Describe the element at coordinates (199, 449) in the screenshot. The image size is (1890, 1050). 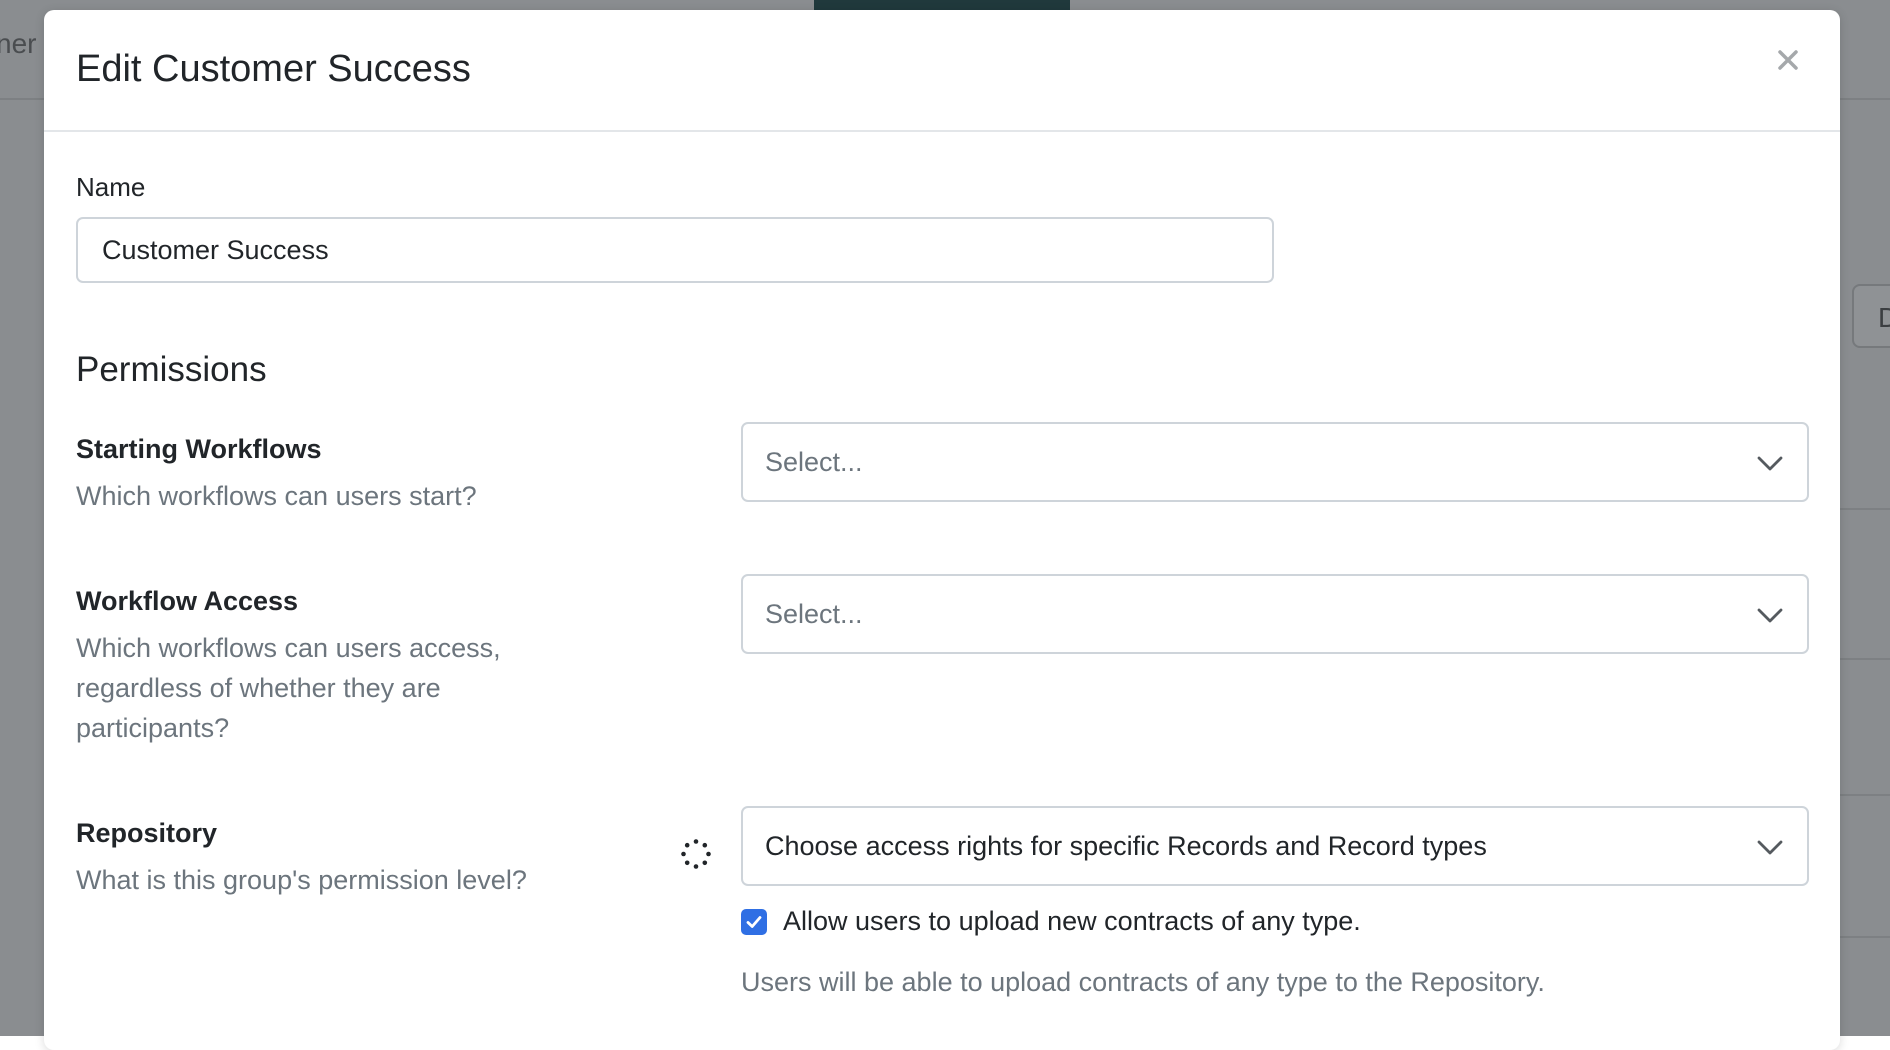
I see `starting-workflows-label: Starting Workflows` at that location.